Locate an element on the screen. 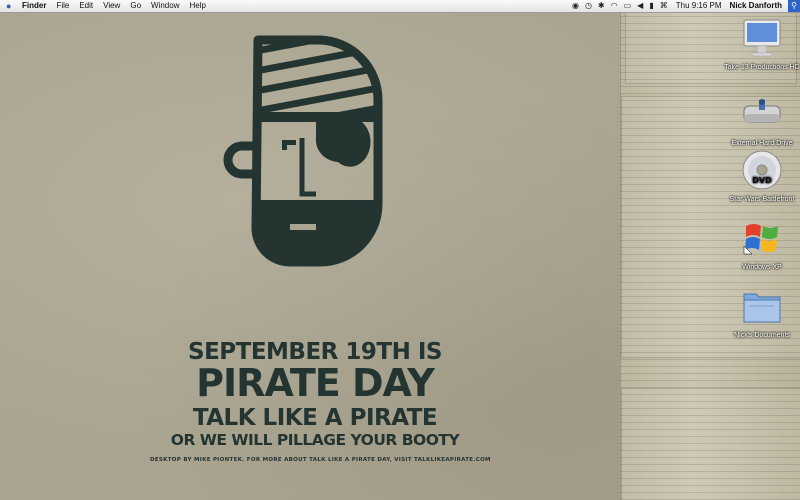  spotlight-icon: ⚲ is located at coordinates (794, 6).